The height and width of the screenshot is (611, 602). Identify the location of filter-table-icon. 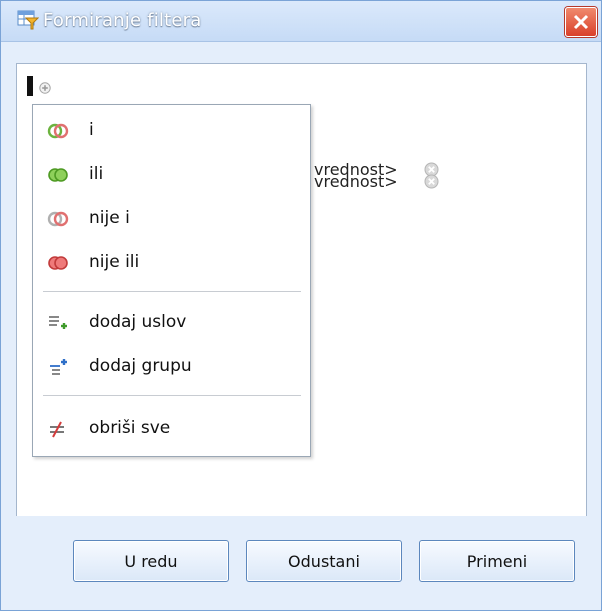
(28, 20).